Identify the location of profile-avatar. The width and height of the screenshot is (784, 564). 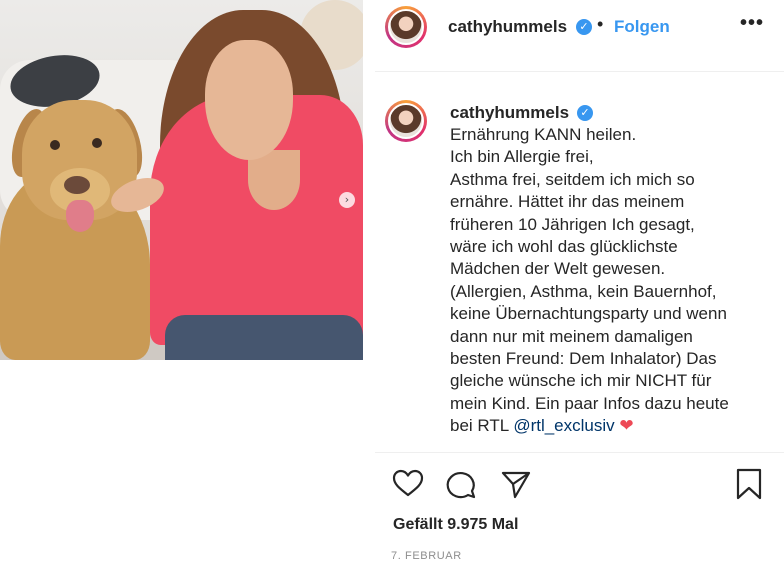
(406, 27).